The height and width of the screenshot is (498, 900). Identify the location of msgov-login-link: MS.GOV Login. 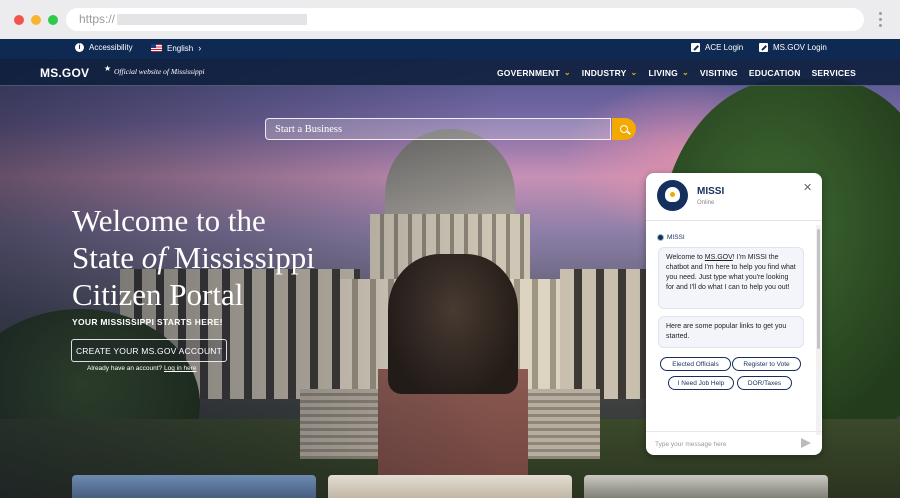
(793, 47).